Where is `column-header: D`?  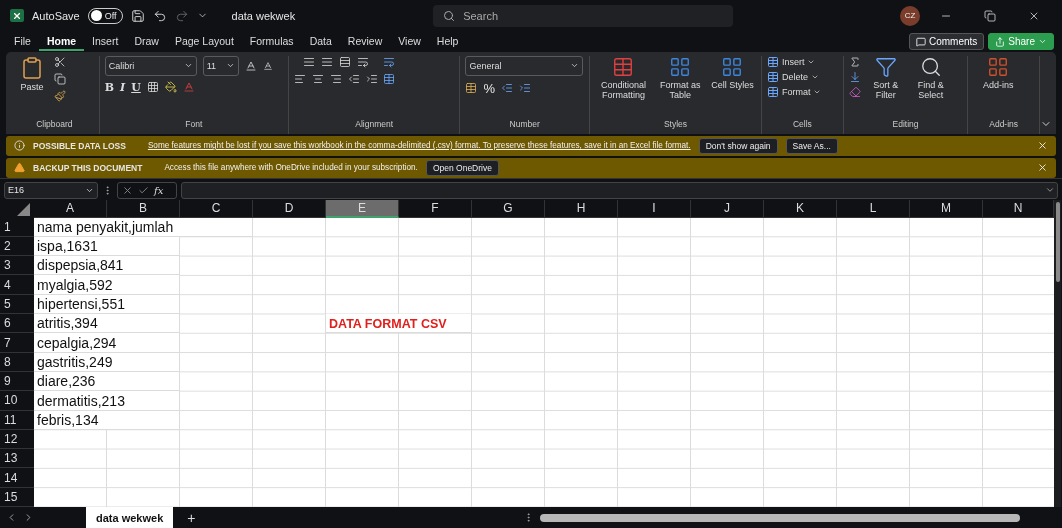
column-header: D is located at coordinates (289, 208).